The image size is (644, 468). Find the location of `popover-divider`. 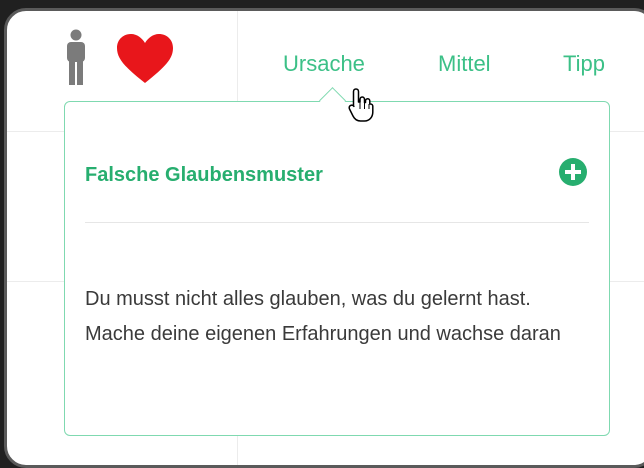

popover-divider is located at coordinates (337, 222).